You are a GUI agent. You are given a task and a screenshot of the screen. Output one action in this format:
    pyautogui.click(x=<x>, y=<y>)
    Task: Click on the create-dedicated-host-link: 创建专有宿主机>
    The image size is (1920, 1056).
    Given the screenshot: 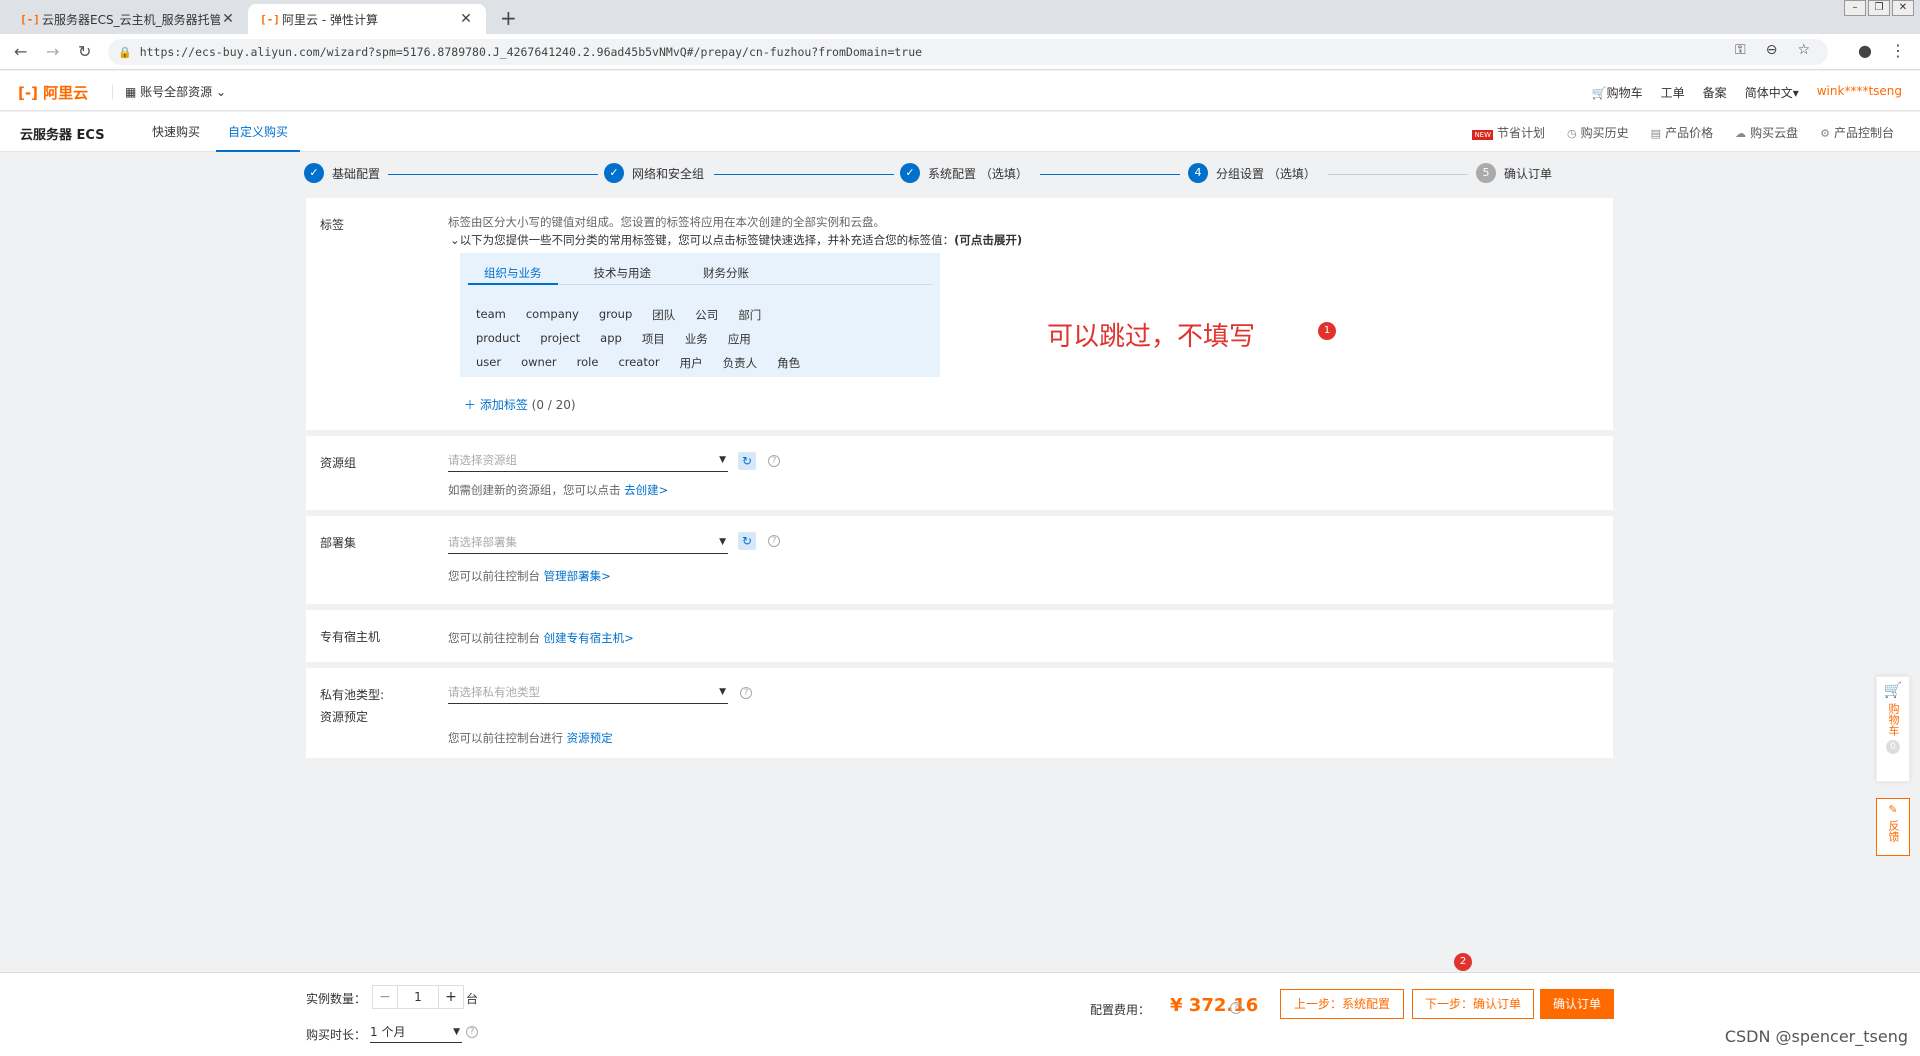 What is the action you would take?
    pyautogui.click(x=589, y=638)
    